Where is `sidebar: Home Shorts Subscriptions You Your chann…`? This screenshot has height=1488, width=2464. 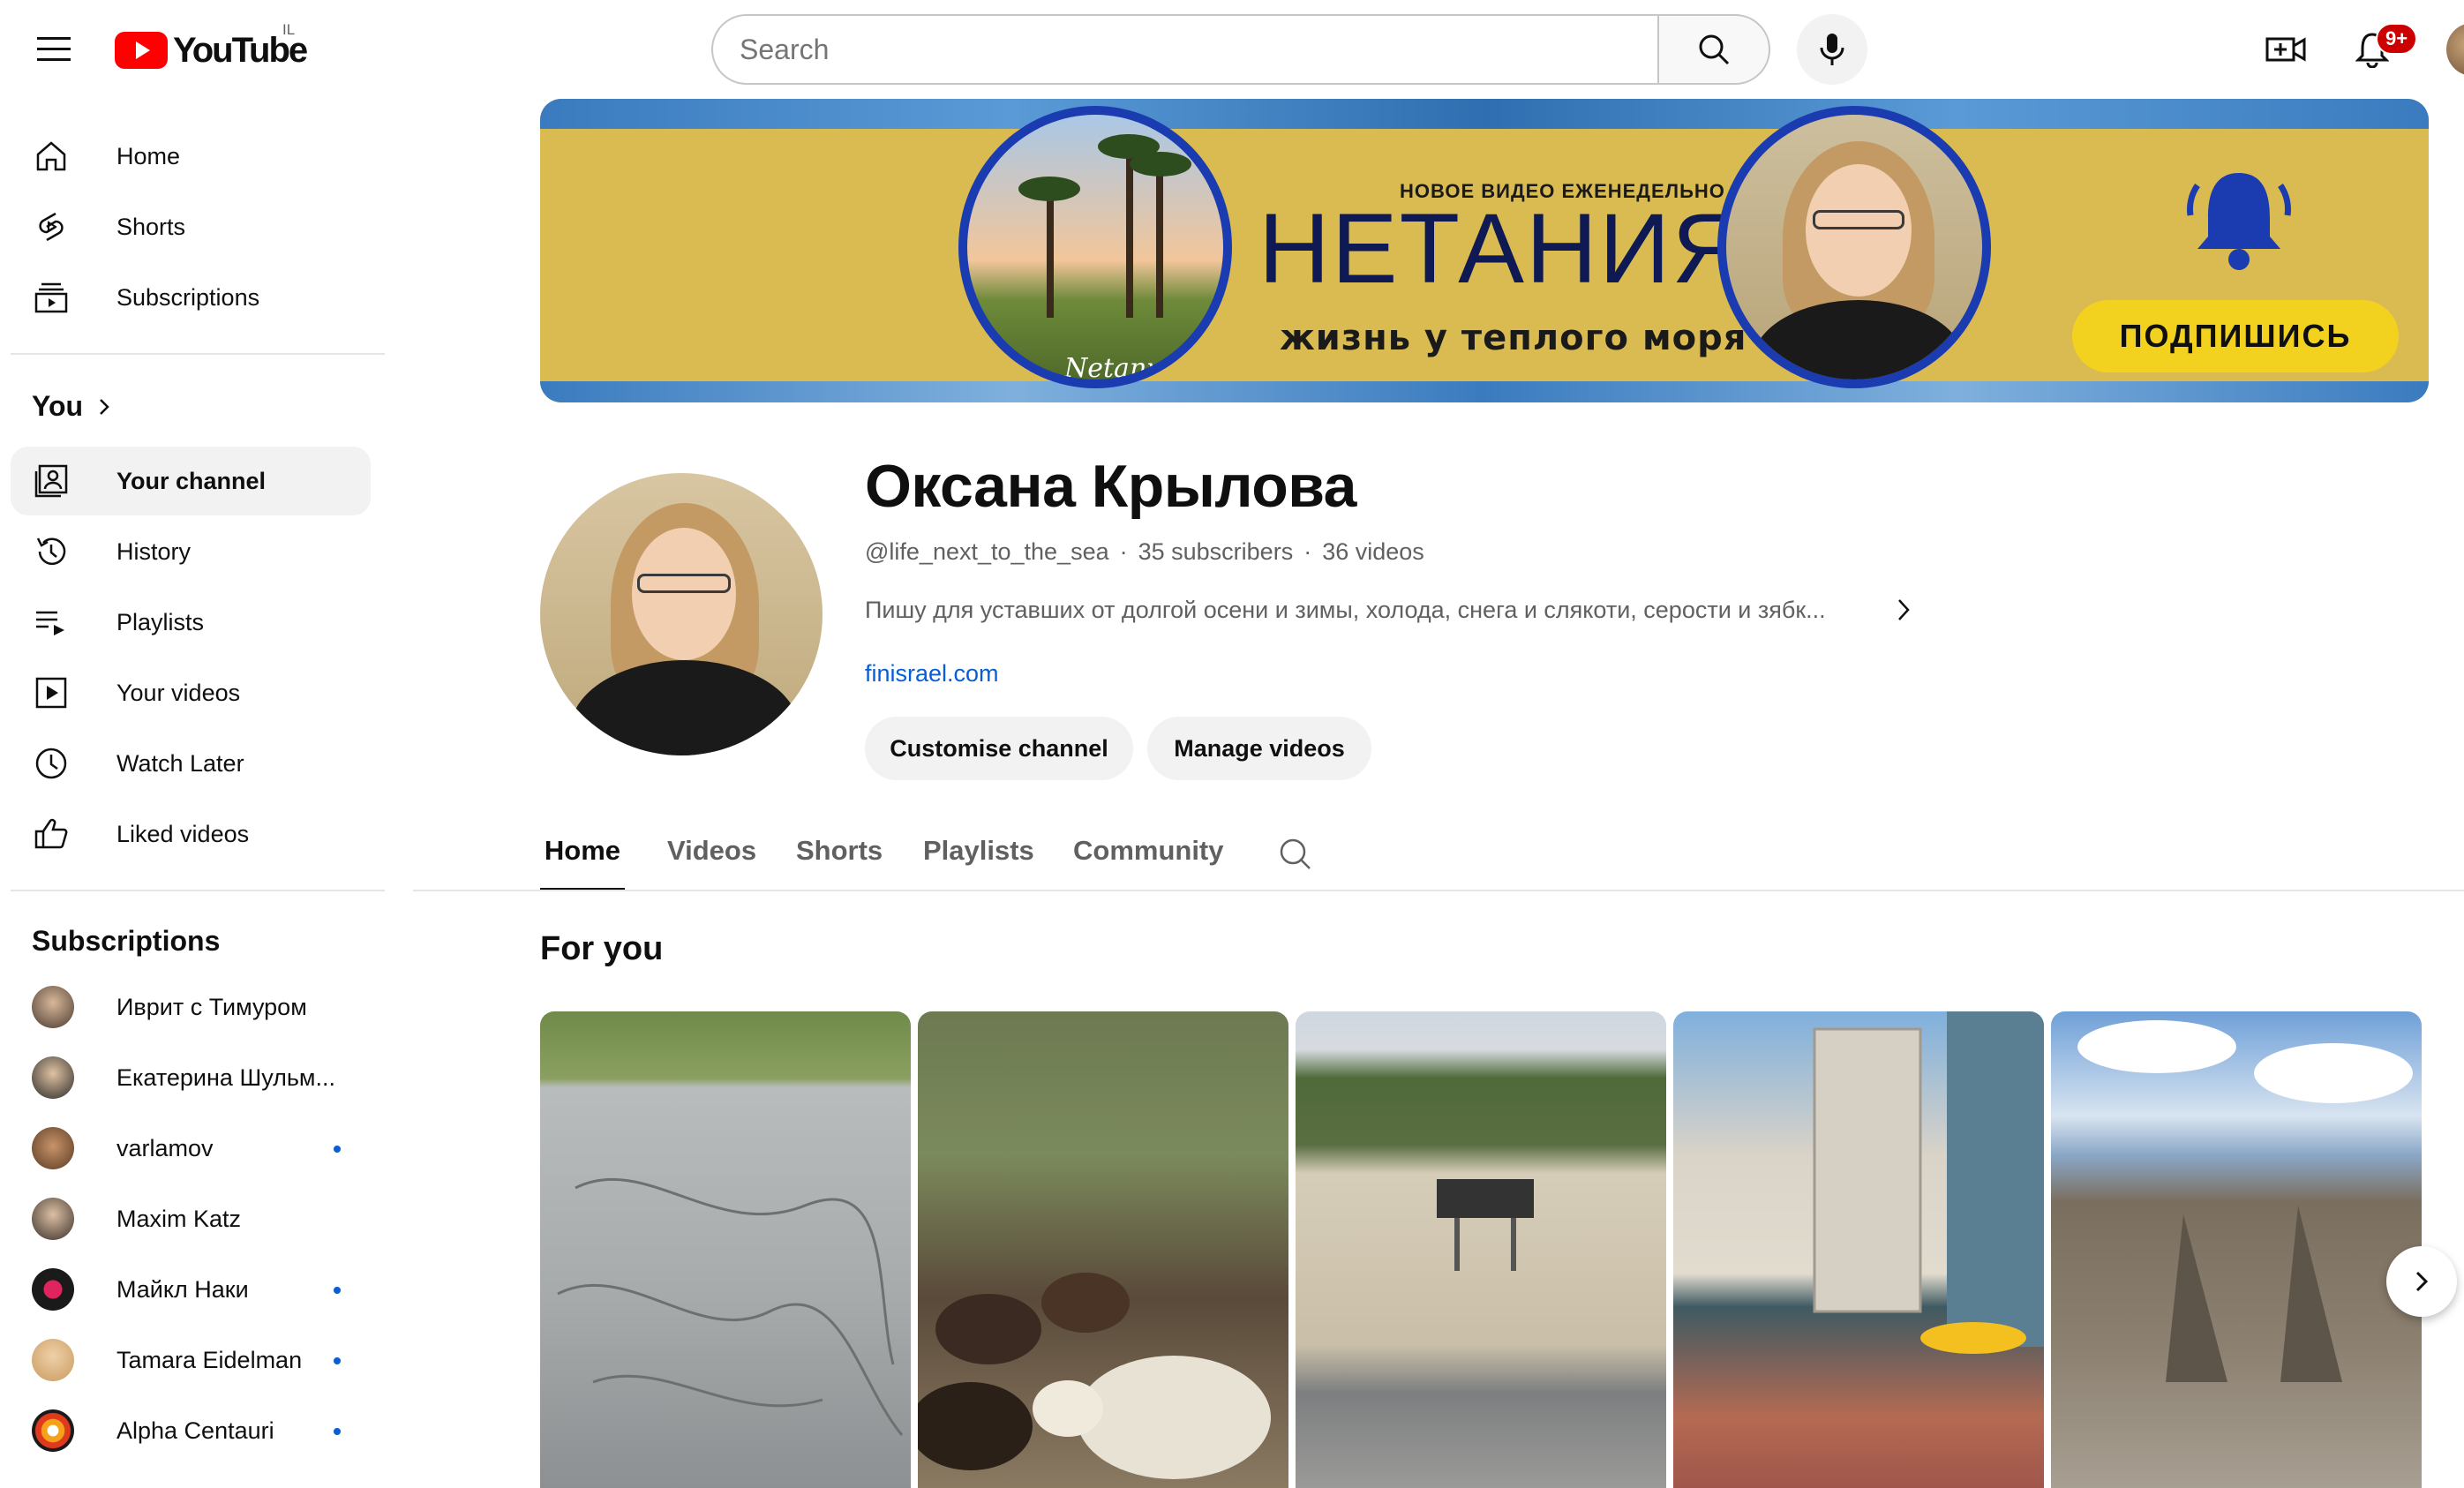
sidebar: Home Shorts Subscriptions You Your chann… is located at coordinates (198, 791).